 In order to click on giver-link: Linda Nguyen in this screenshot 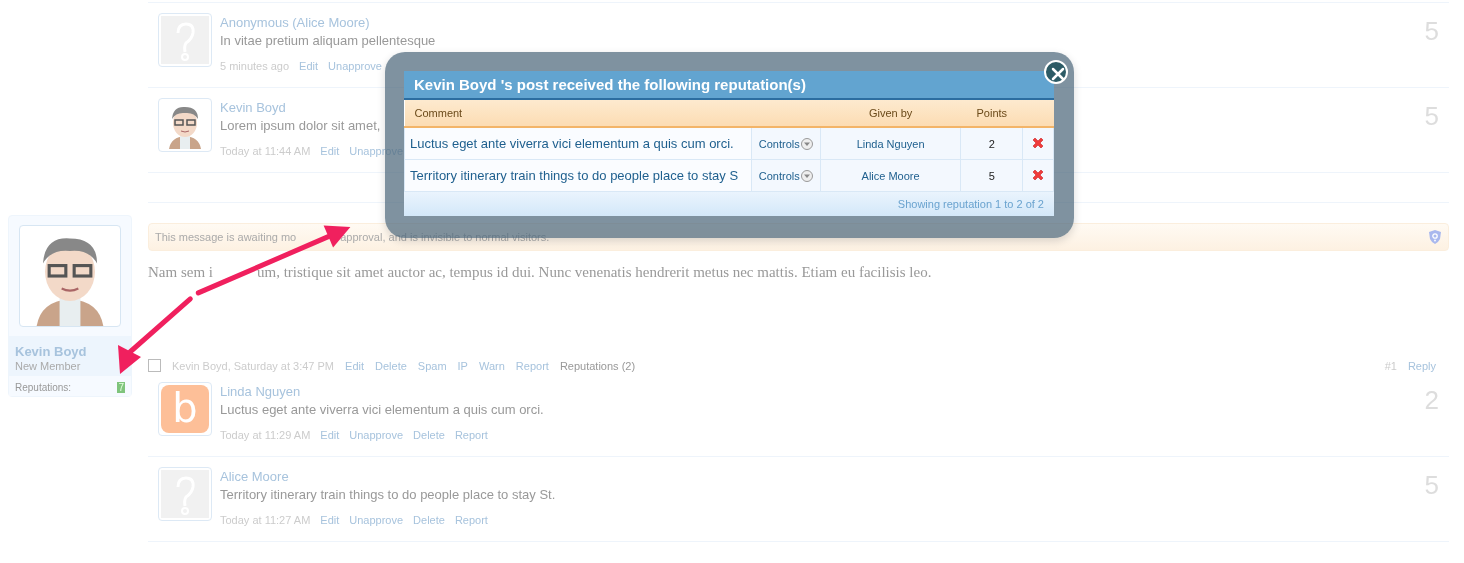, I will do `click(890, 143)`.